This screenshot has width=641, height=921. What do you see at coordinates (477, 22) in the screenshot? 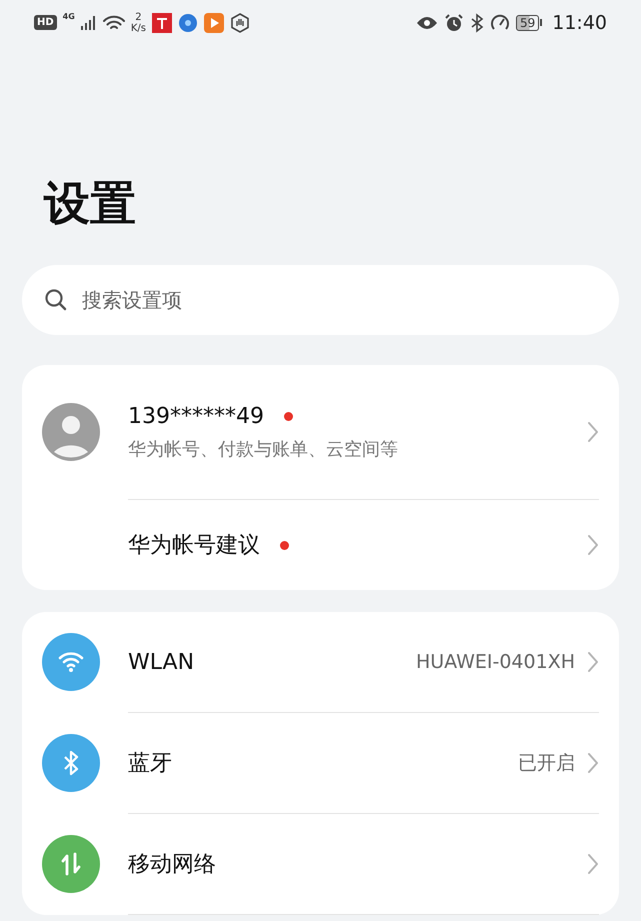
I see `bluetooth-icon` at bounding box center [477, 22].